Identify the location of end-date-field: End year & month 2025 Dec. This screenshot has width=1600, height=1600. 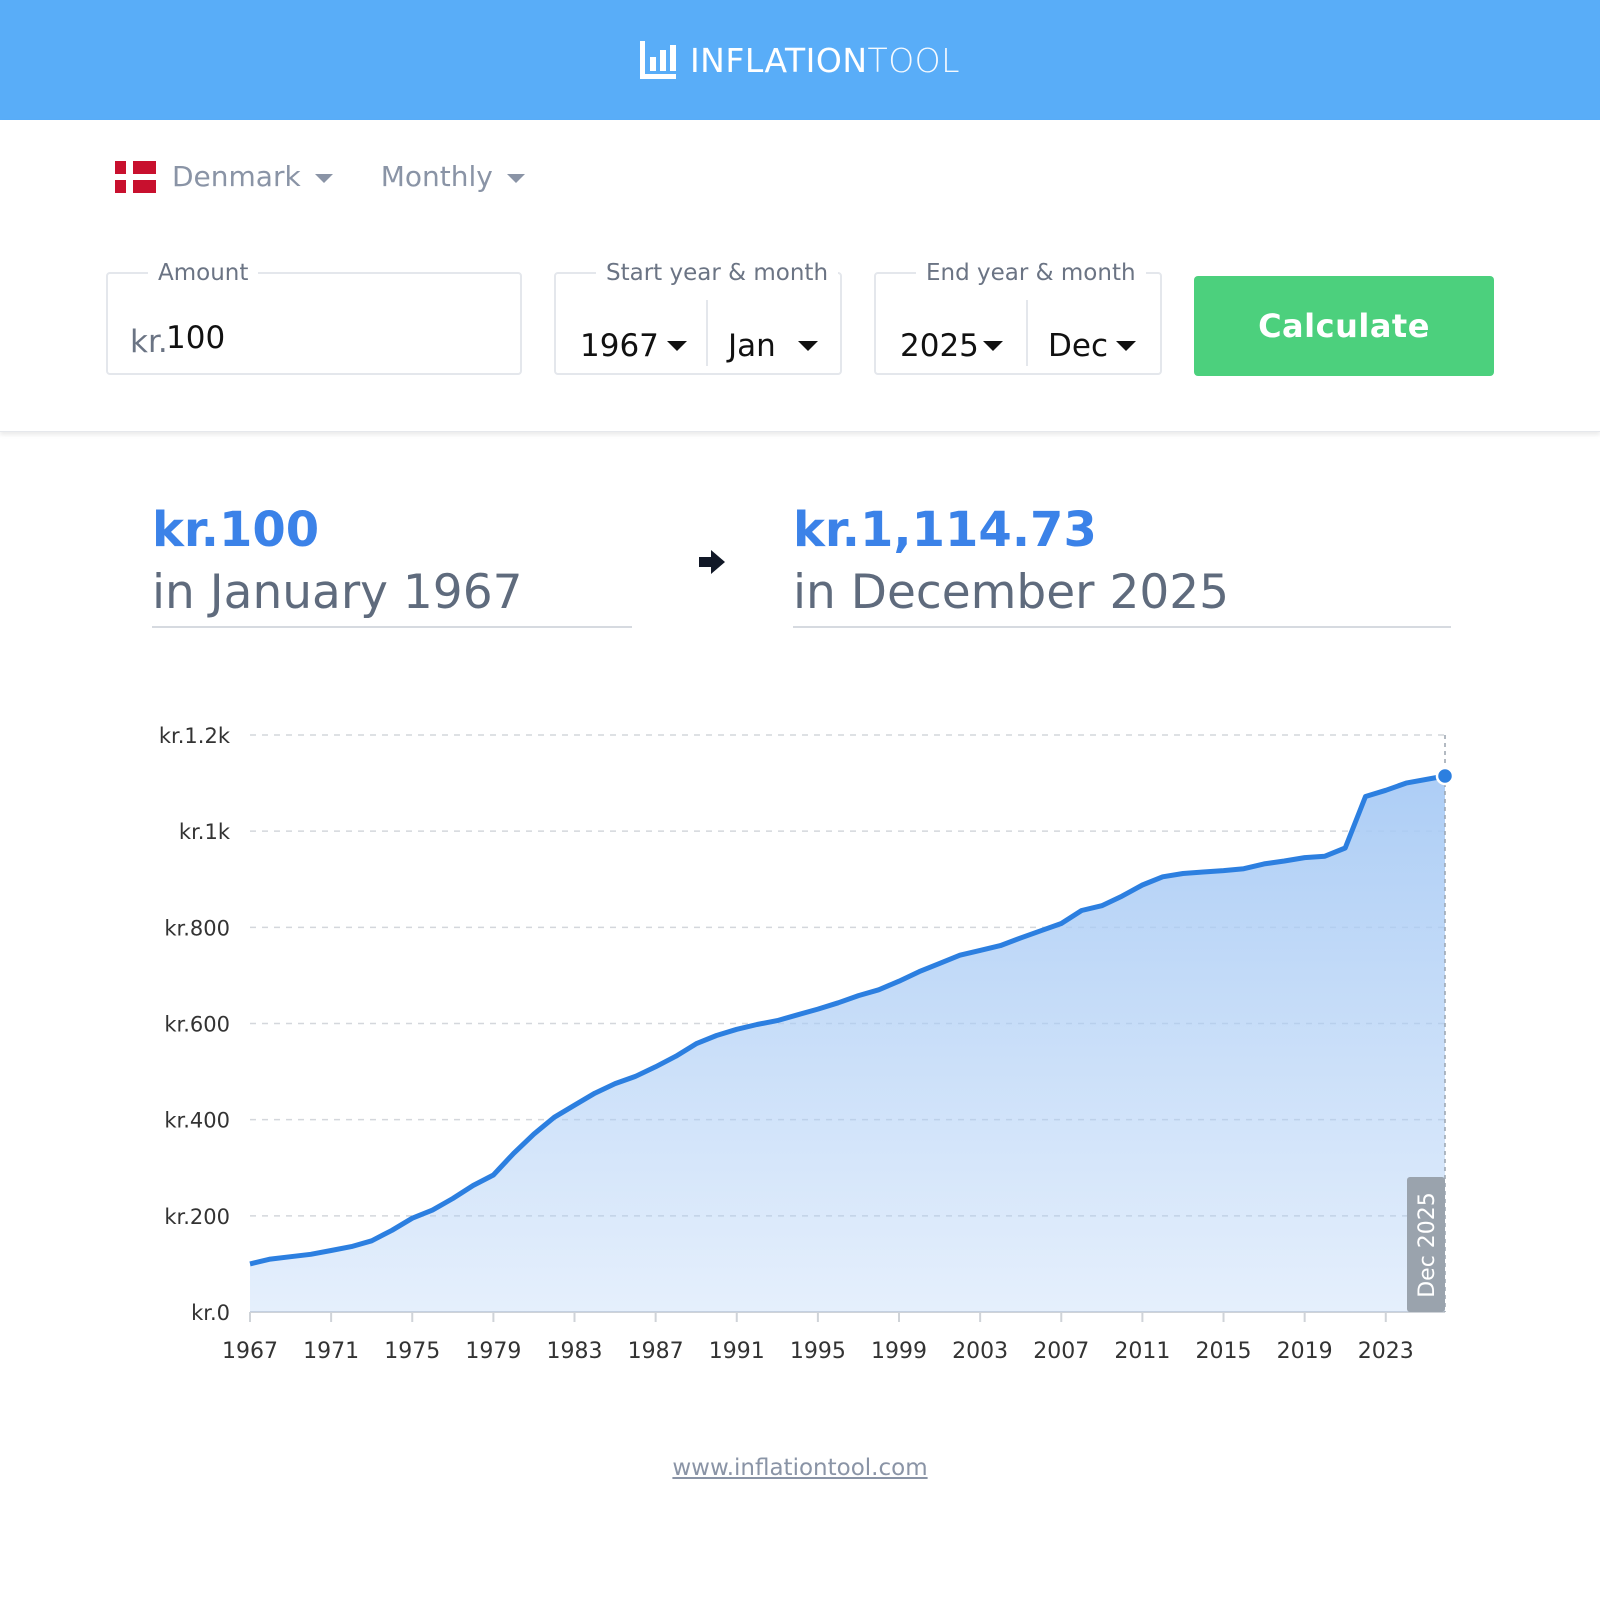
(1018, 317).